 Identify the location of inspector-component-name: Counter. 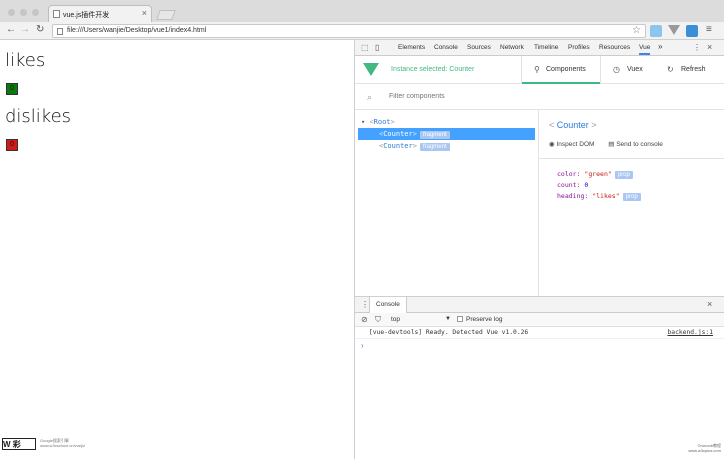
(572, 125).